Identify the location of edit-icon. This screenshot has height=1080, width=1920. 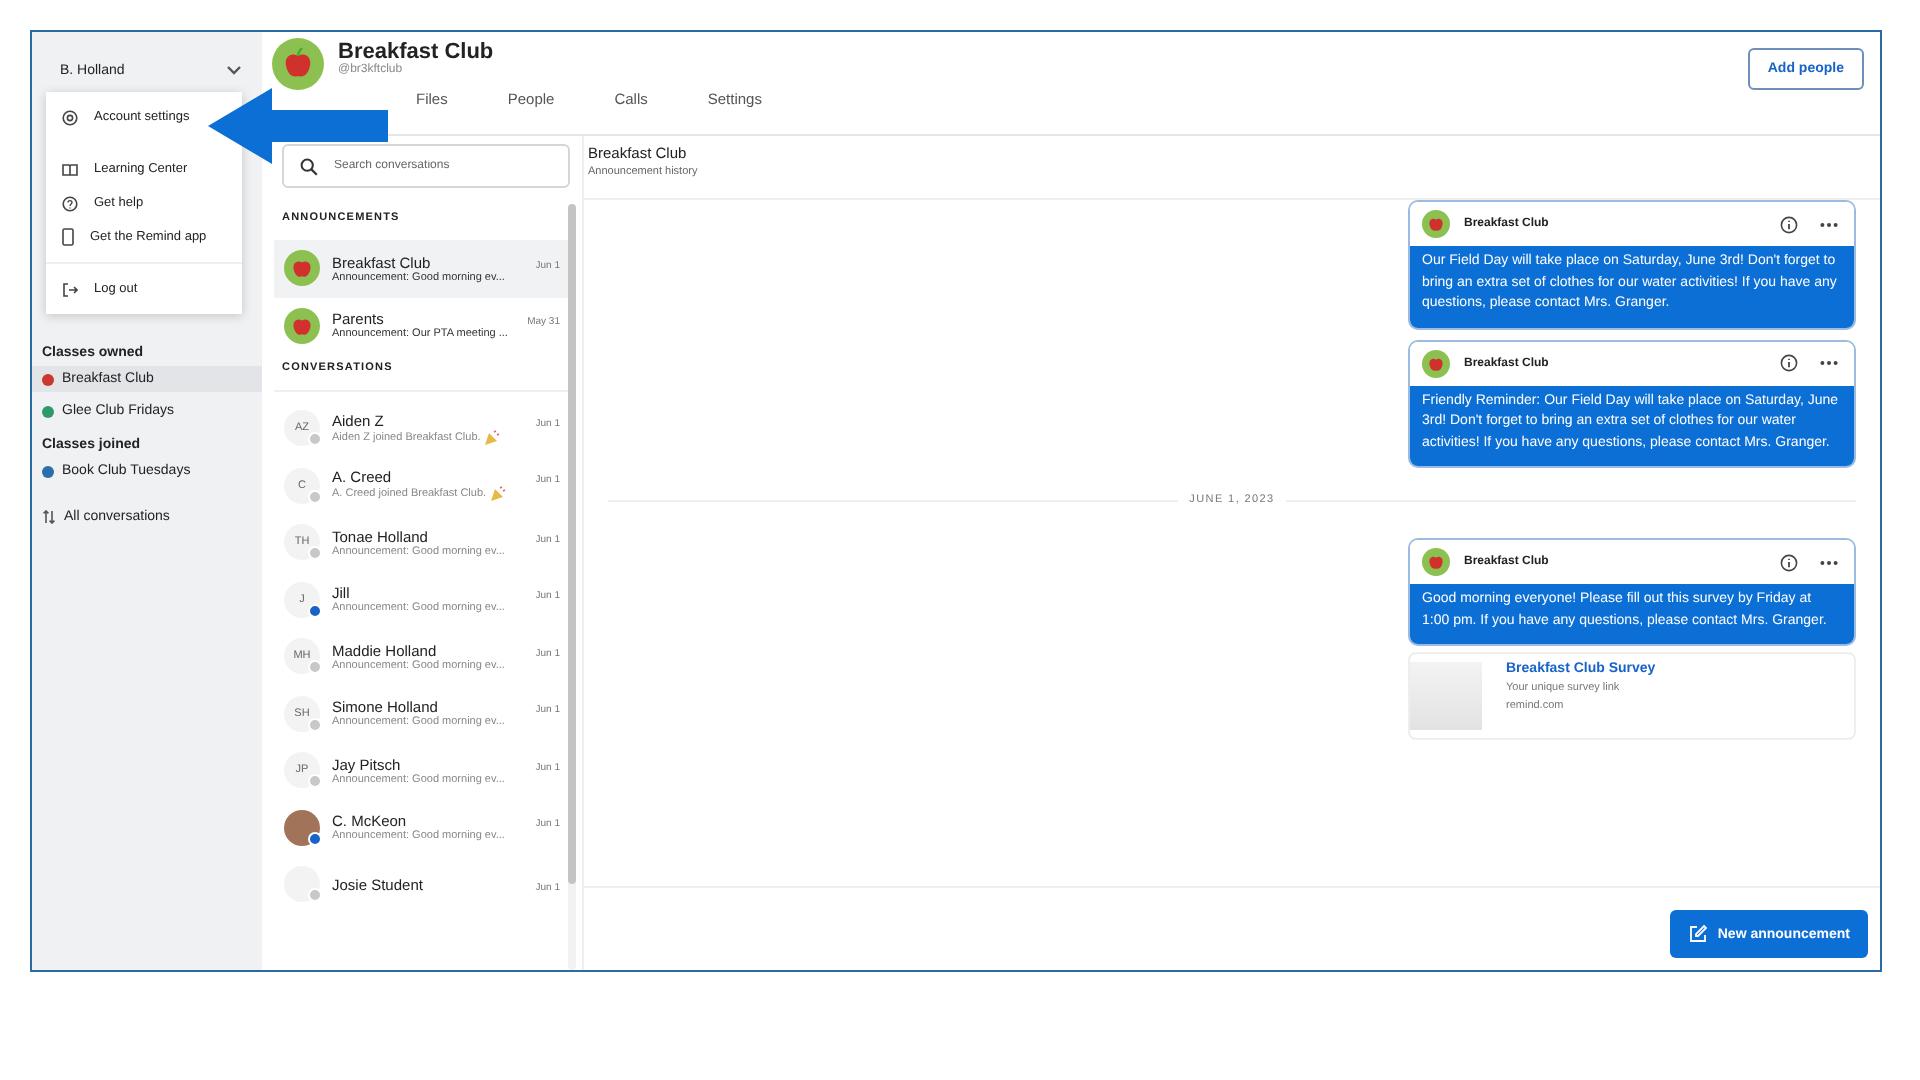
(1697, 934).